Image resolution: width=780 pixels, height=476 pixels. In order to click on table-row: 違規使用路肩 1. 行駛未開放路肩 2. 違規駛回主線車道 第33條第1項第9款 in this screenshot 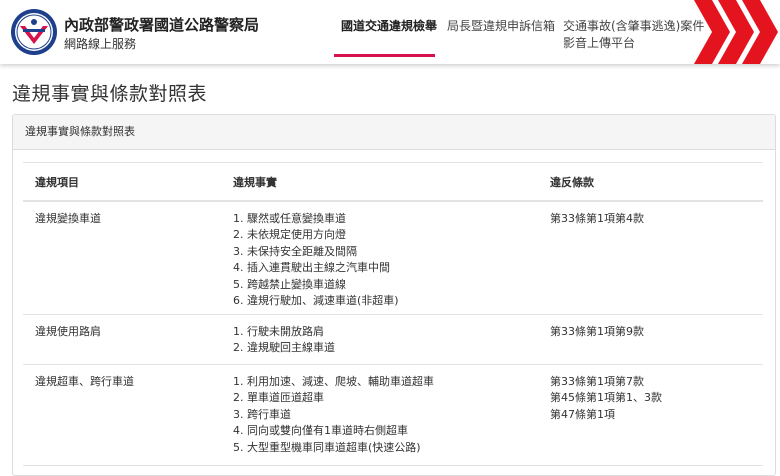, I will do `click(393, 340)`.